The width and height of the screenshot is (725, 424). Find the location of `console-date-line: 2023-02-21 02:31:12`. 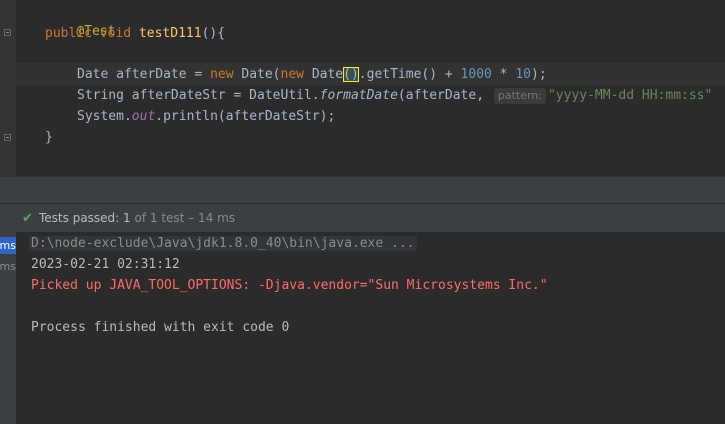

console-date-line: 2023-02-21 02:31:12 is located at coordinates (105, 264).